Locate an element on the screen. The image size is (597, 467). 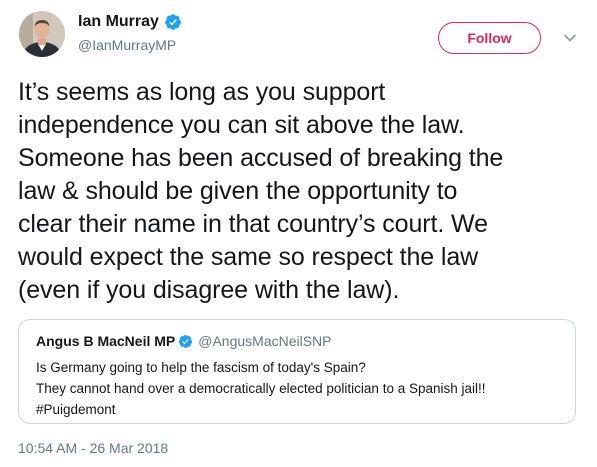
tweet-text-line: Someone has been accused of breaking the is located at coordinates (261, 158).